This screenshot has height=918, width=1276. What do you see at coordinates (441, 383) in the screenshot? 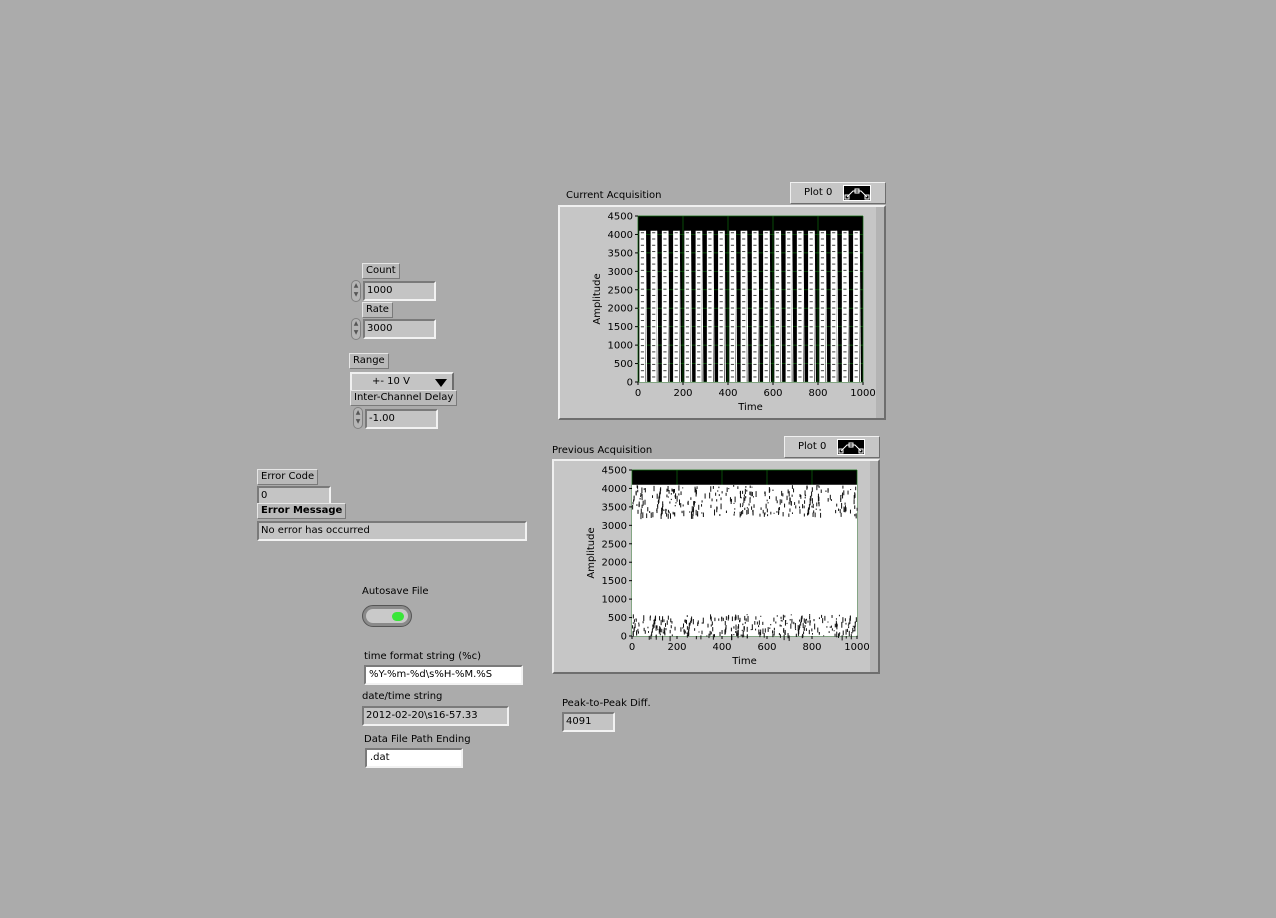
I see `dropdown-arrow-icon` at bounding box center [441, 383].